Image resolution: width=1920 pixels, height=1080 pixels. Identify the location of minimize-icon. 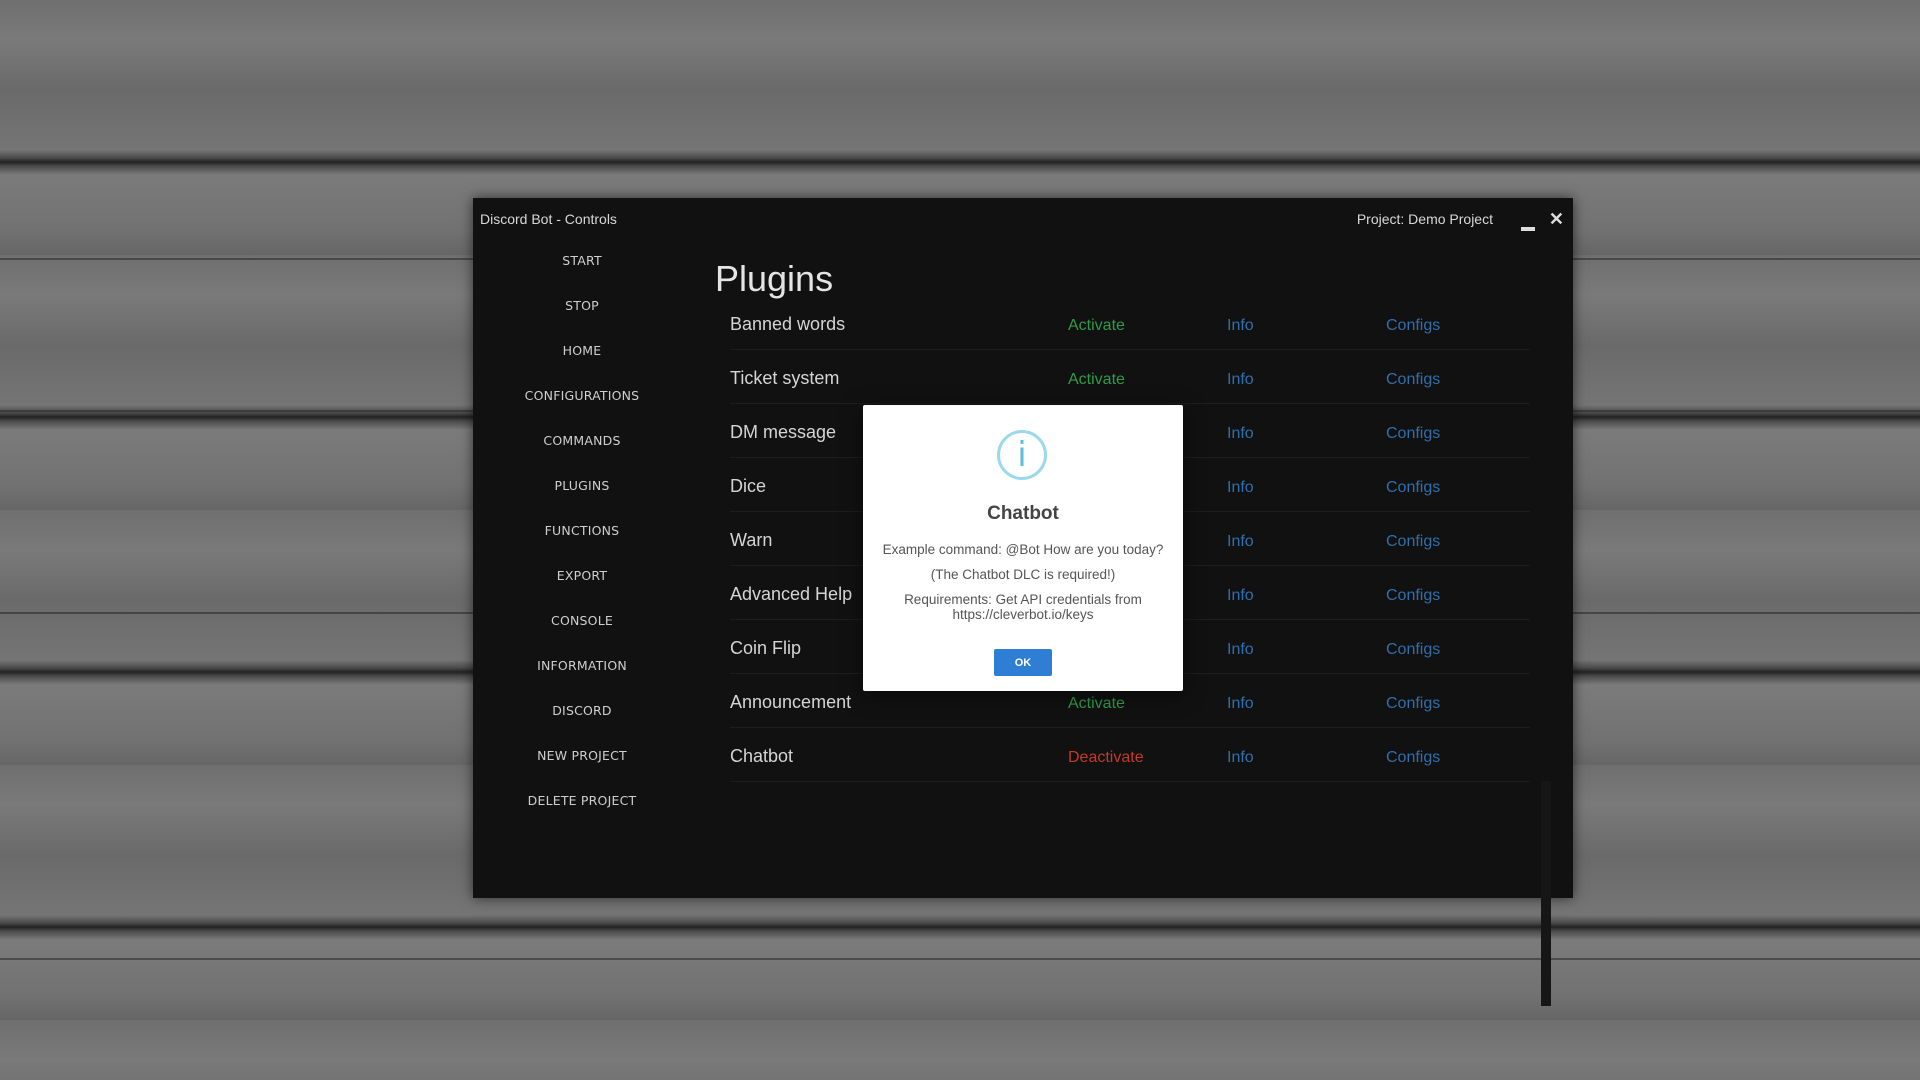
(1528, 224).